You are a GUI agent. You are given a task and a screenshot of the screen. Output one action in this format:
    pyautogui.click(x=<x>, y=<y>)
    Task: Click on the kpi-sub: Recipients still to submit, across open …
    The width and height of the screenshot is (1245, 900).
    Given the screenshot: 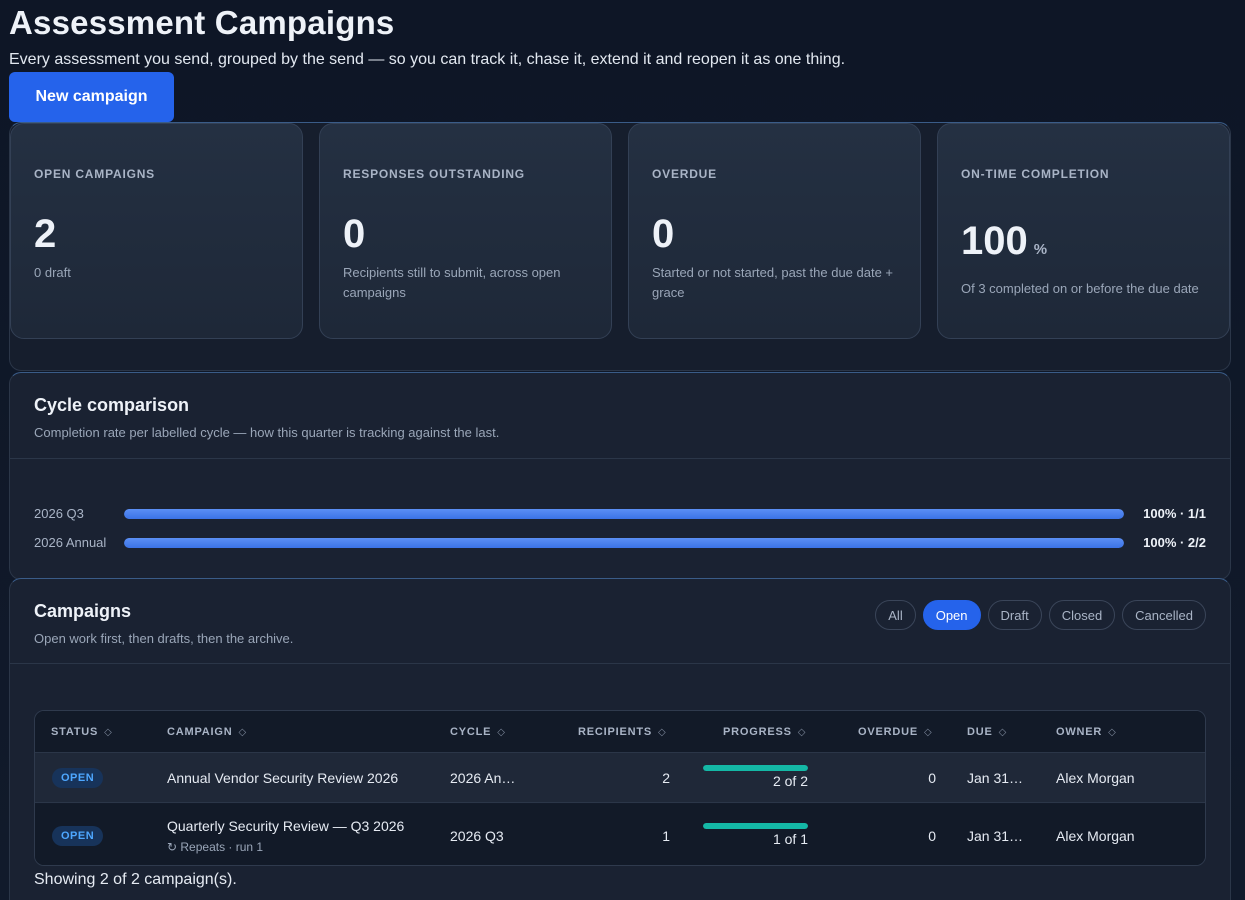 What is the action you would take?
    pyautogui.click(x=452, y=282)
    